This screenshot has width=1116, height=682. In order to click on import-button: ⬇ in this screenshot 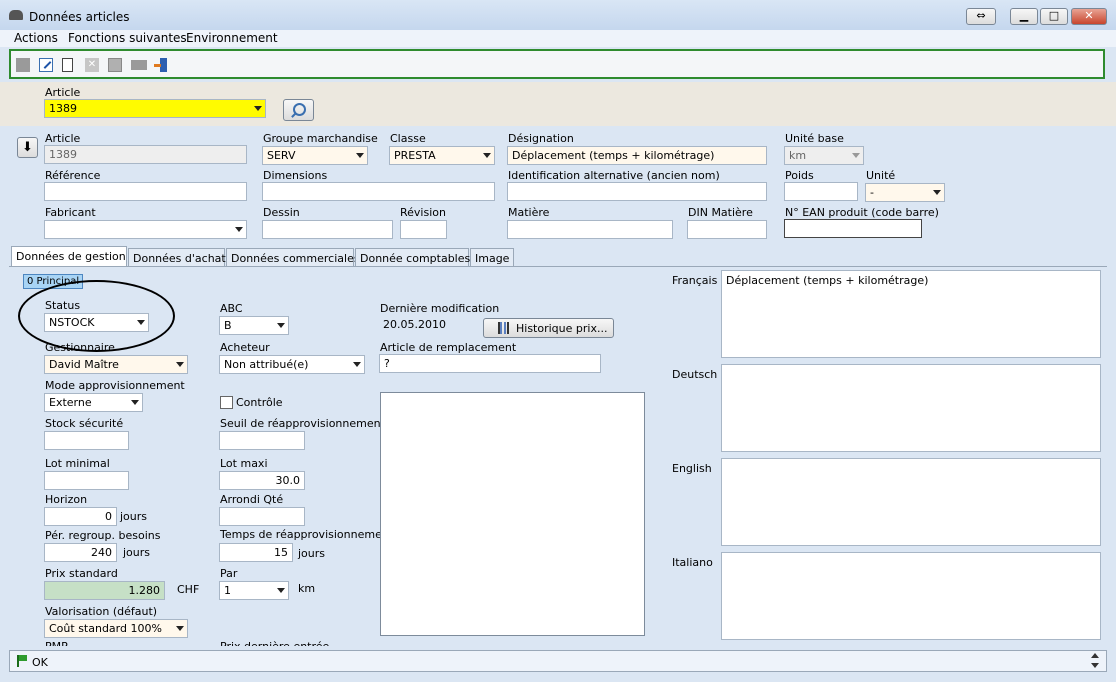, I will do `click(27, 147)`.